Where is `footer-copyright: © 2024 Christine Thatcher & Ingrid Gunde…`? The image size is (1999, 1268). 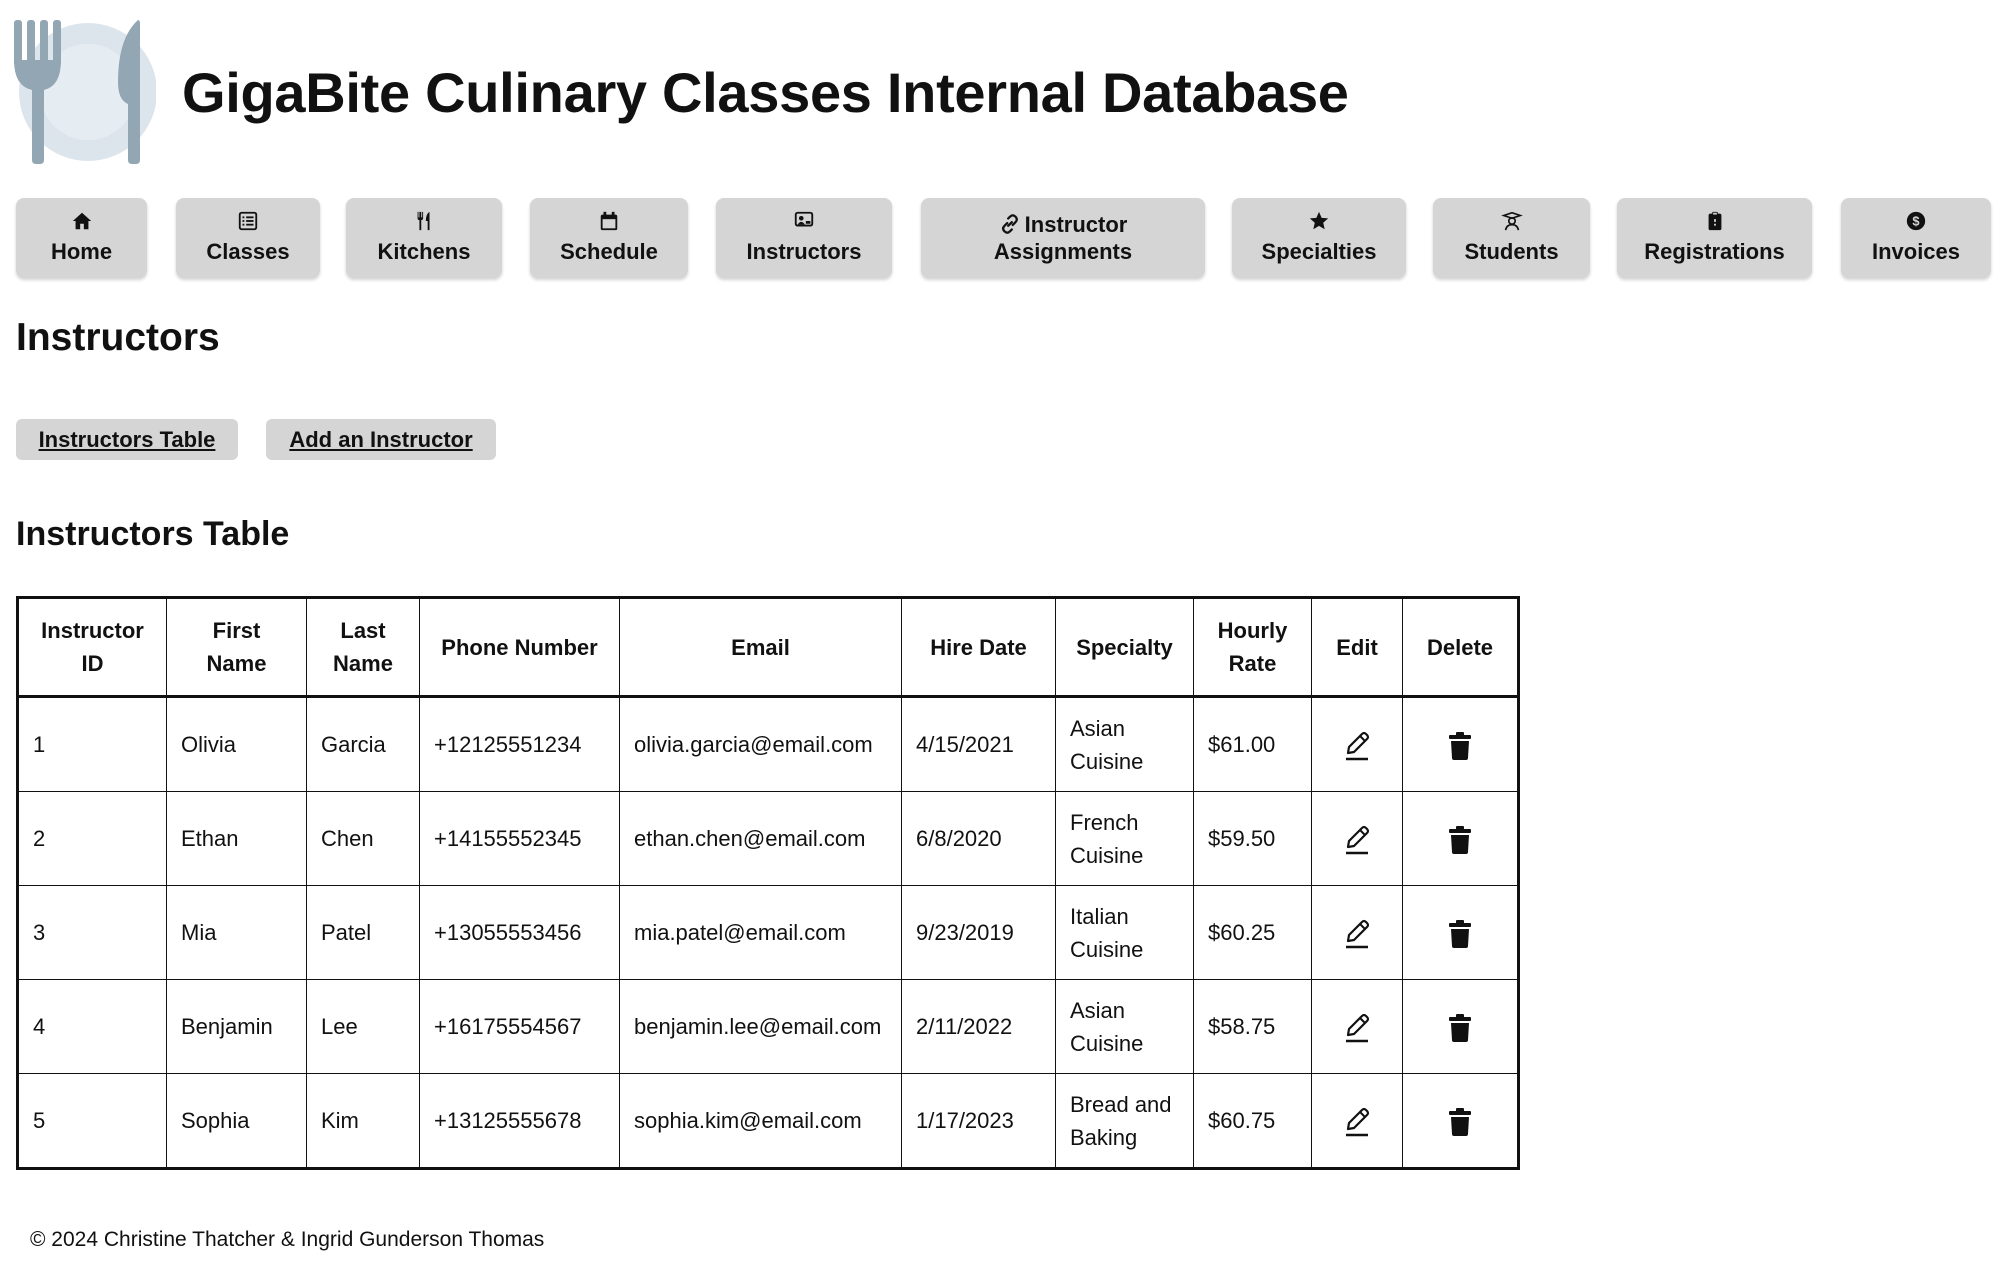
footer-copyright: © 2024 Christine Thatcher & Ingrid Gunde… is located at coordinates (287, 1239).